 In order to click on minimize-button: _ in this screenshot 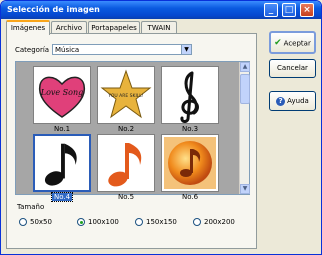, I will do `click(271, 10)`.